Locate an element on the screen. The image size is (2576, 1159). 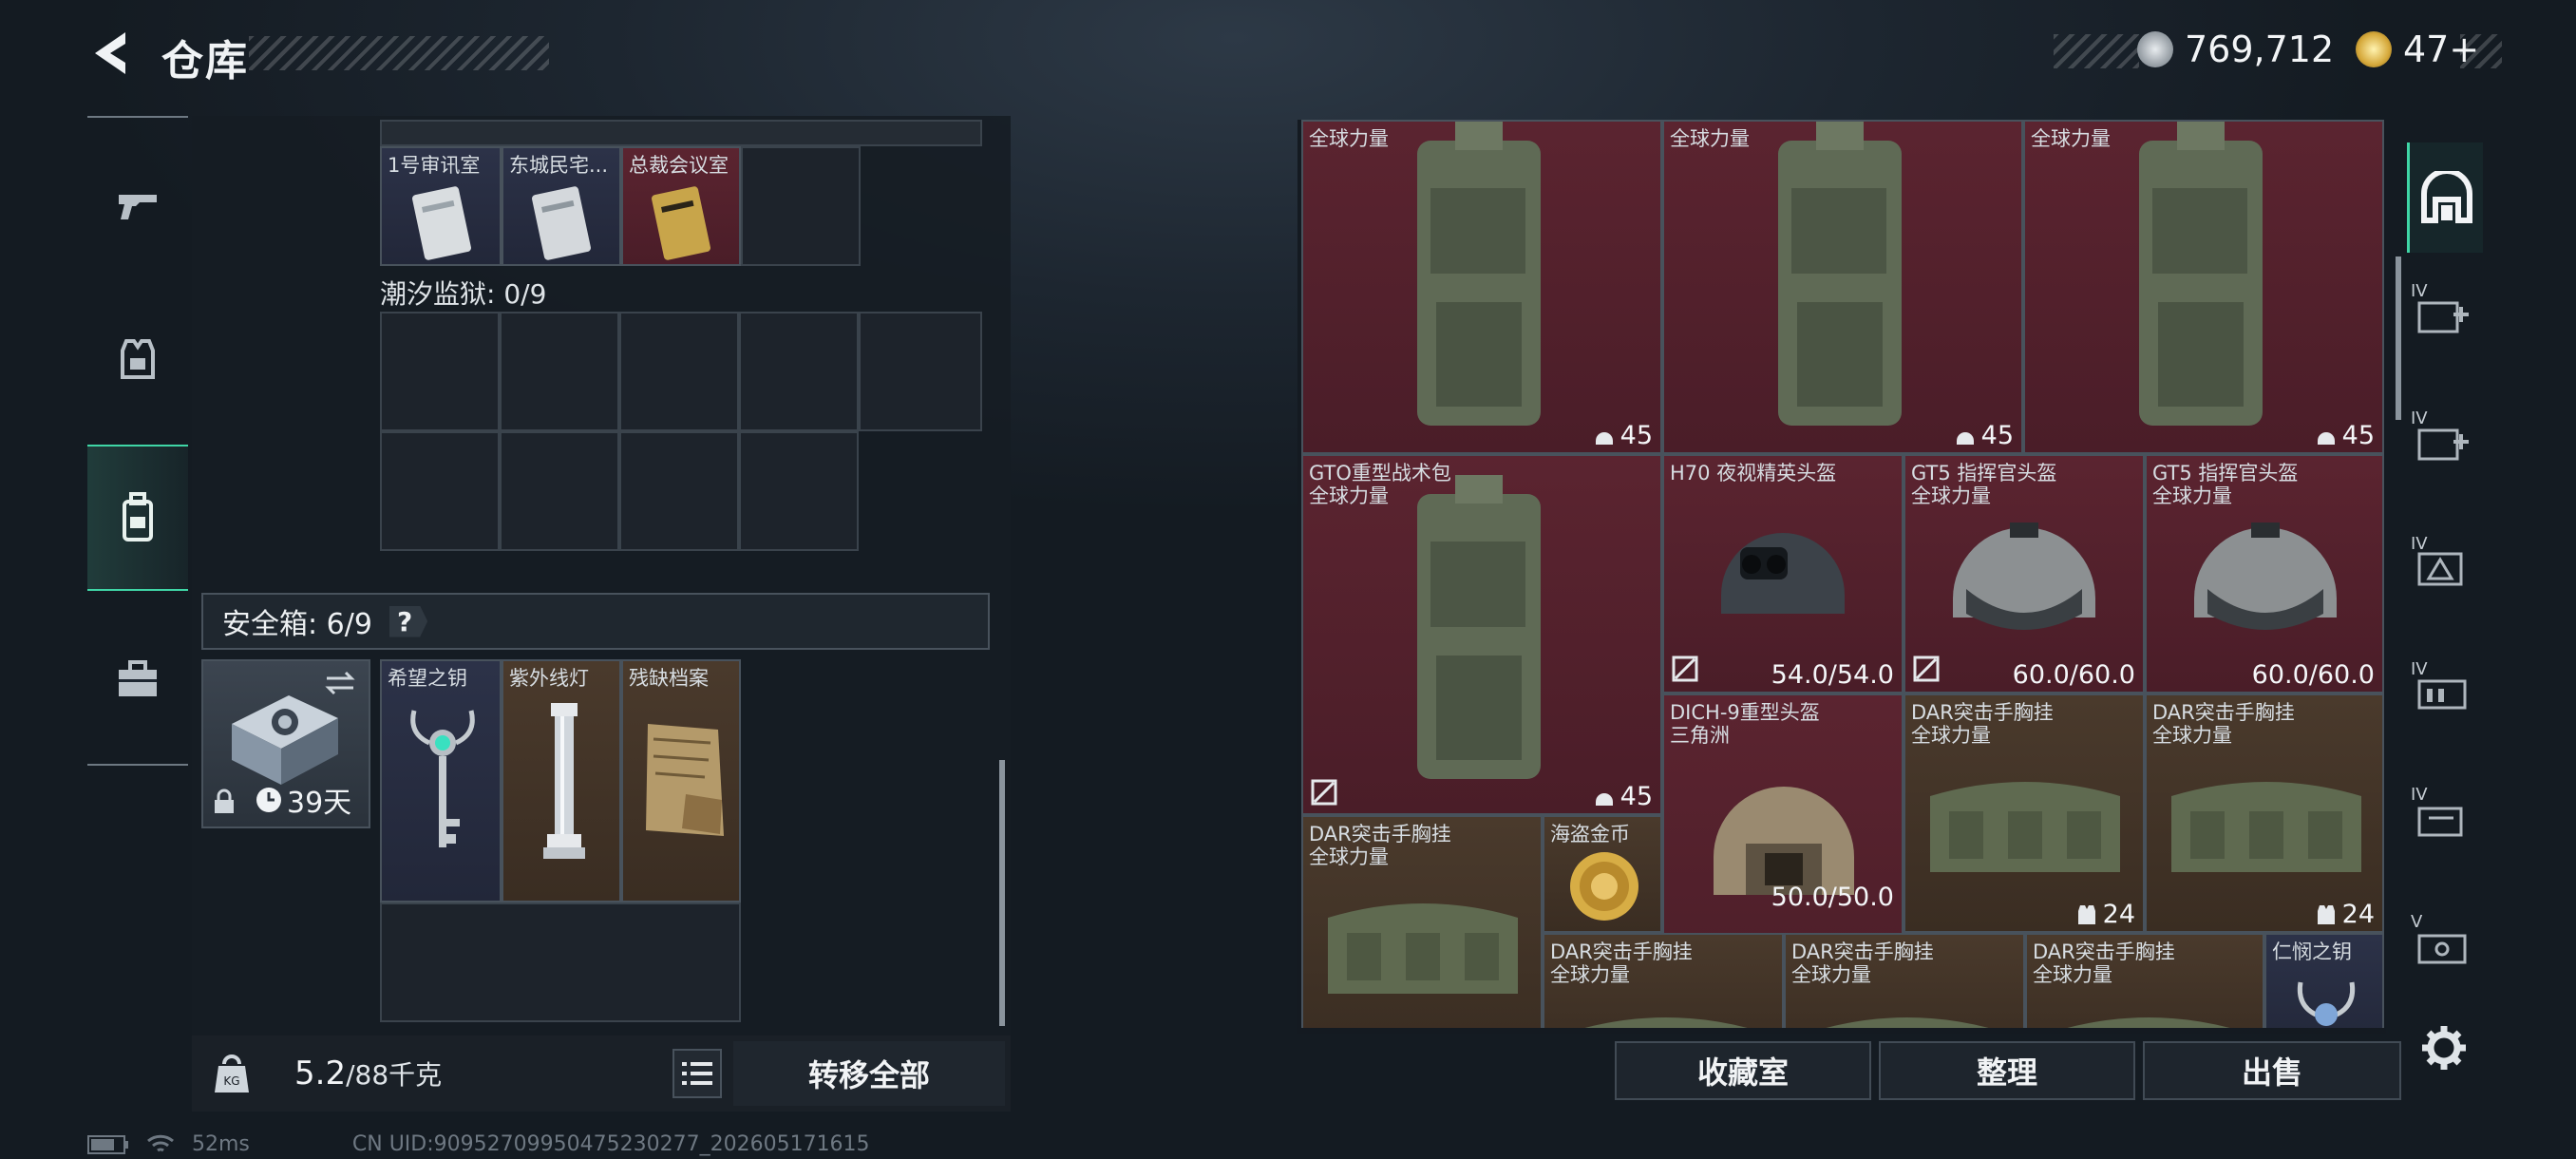
sell-button: 出售 is located at coordinates (2272, 1070).